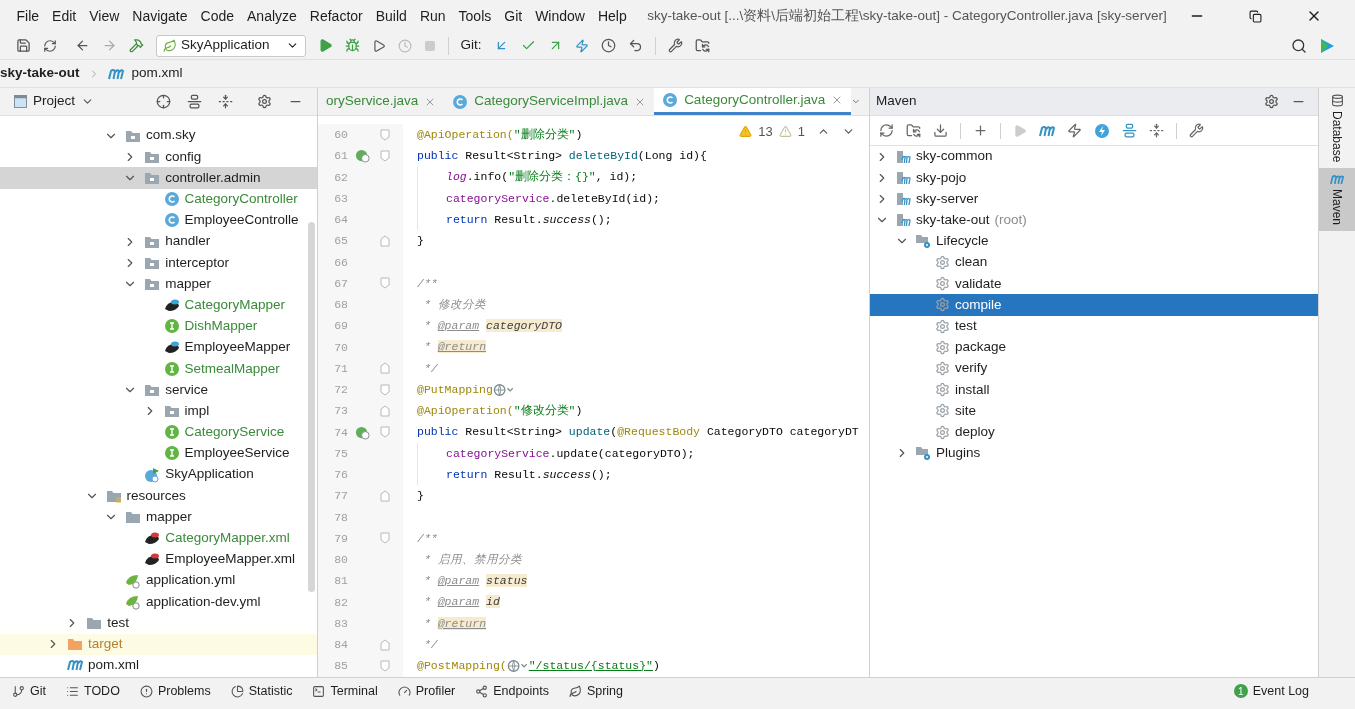 This screenshot has width=1355, height=709. Describe the element at coordinates (158, 475) in the screenshot. I see `tree-item: SkyApplication` at that location.